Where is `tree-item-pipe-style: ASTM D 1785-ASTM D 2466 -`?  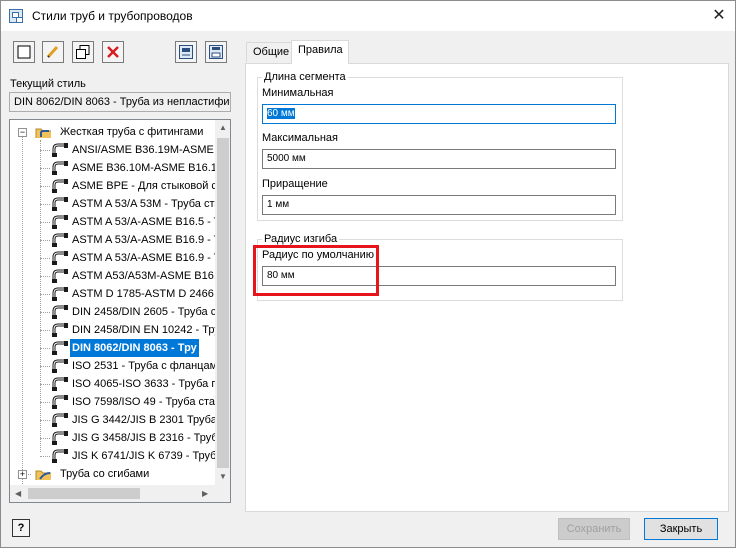 tree-item-pipe-style: ASTM D 1785-ASTM D 2466 - is located at coordinates (127, 294).